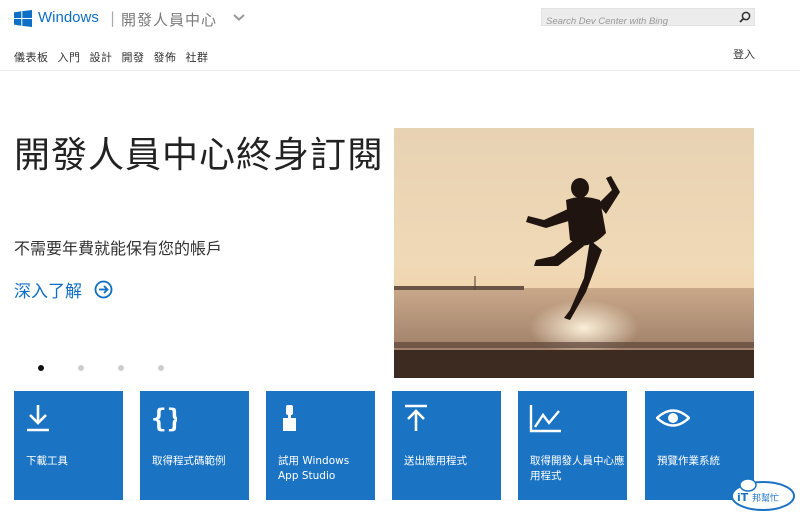 This screenshot has width=800, height=515. Describe the element at coordinates (133, 57) in the screenshot. I see `nav-item-develop: 開發` at that location.